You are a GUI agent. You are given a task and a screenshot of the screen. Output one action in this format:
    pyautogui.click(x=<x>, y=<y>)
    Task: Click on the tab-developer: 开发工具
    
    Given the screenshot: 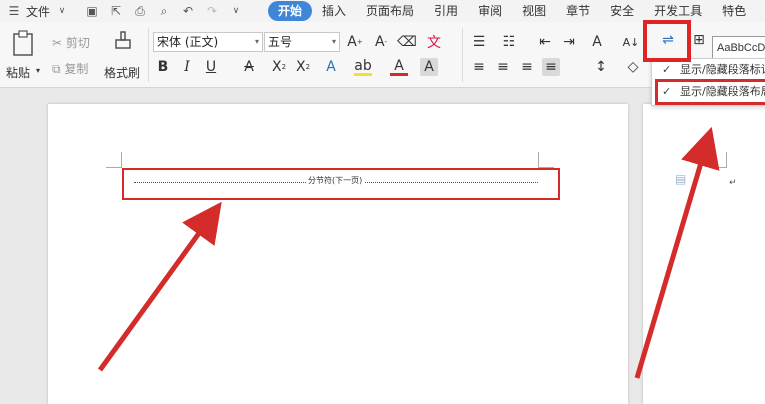 What is the action you would take?
    pyautogui.click(x=678, y=11)
    